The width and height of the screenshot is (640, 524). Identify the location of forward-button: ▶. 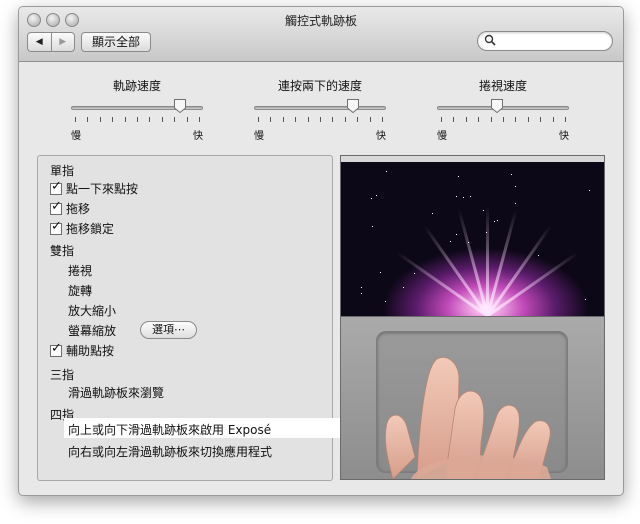
(62, 42).